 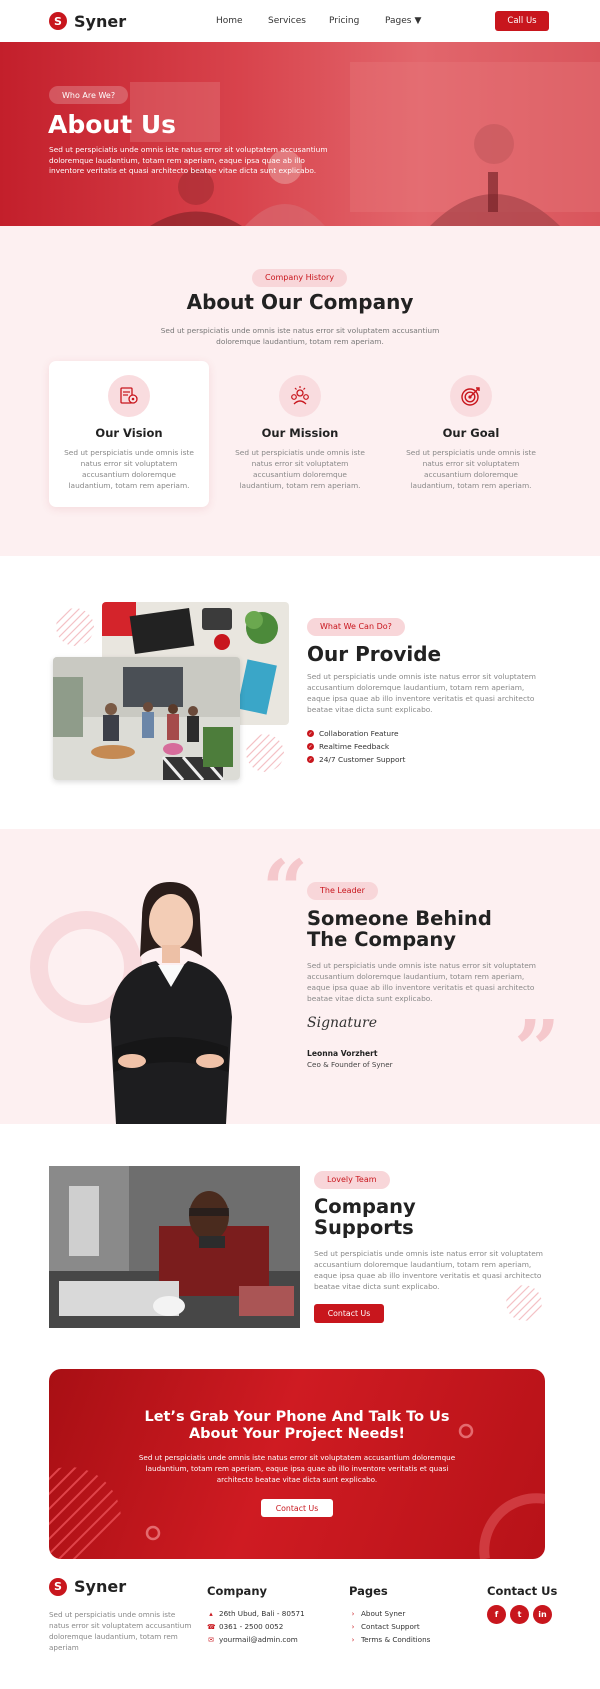 I want to click on list-item: ✓ Realtime Feedback, so click(x=356, y=746).